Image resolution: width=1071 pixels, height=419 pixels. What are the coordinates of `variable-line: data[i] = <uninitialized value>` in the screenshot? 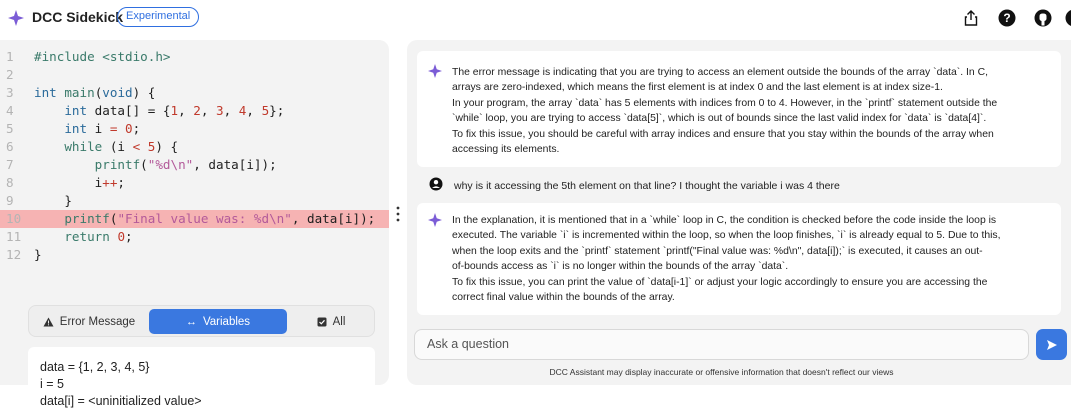 It's located at (207, 401).